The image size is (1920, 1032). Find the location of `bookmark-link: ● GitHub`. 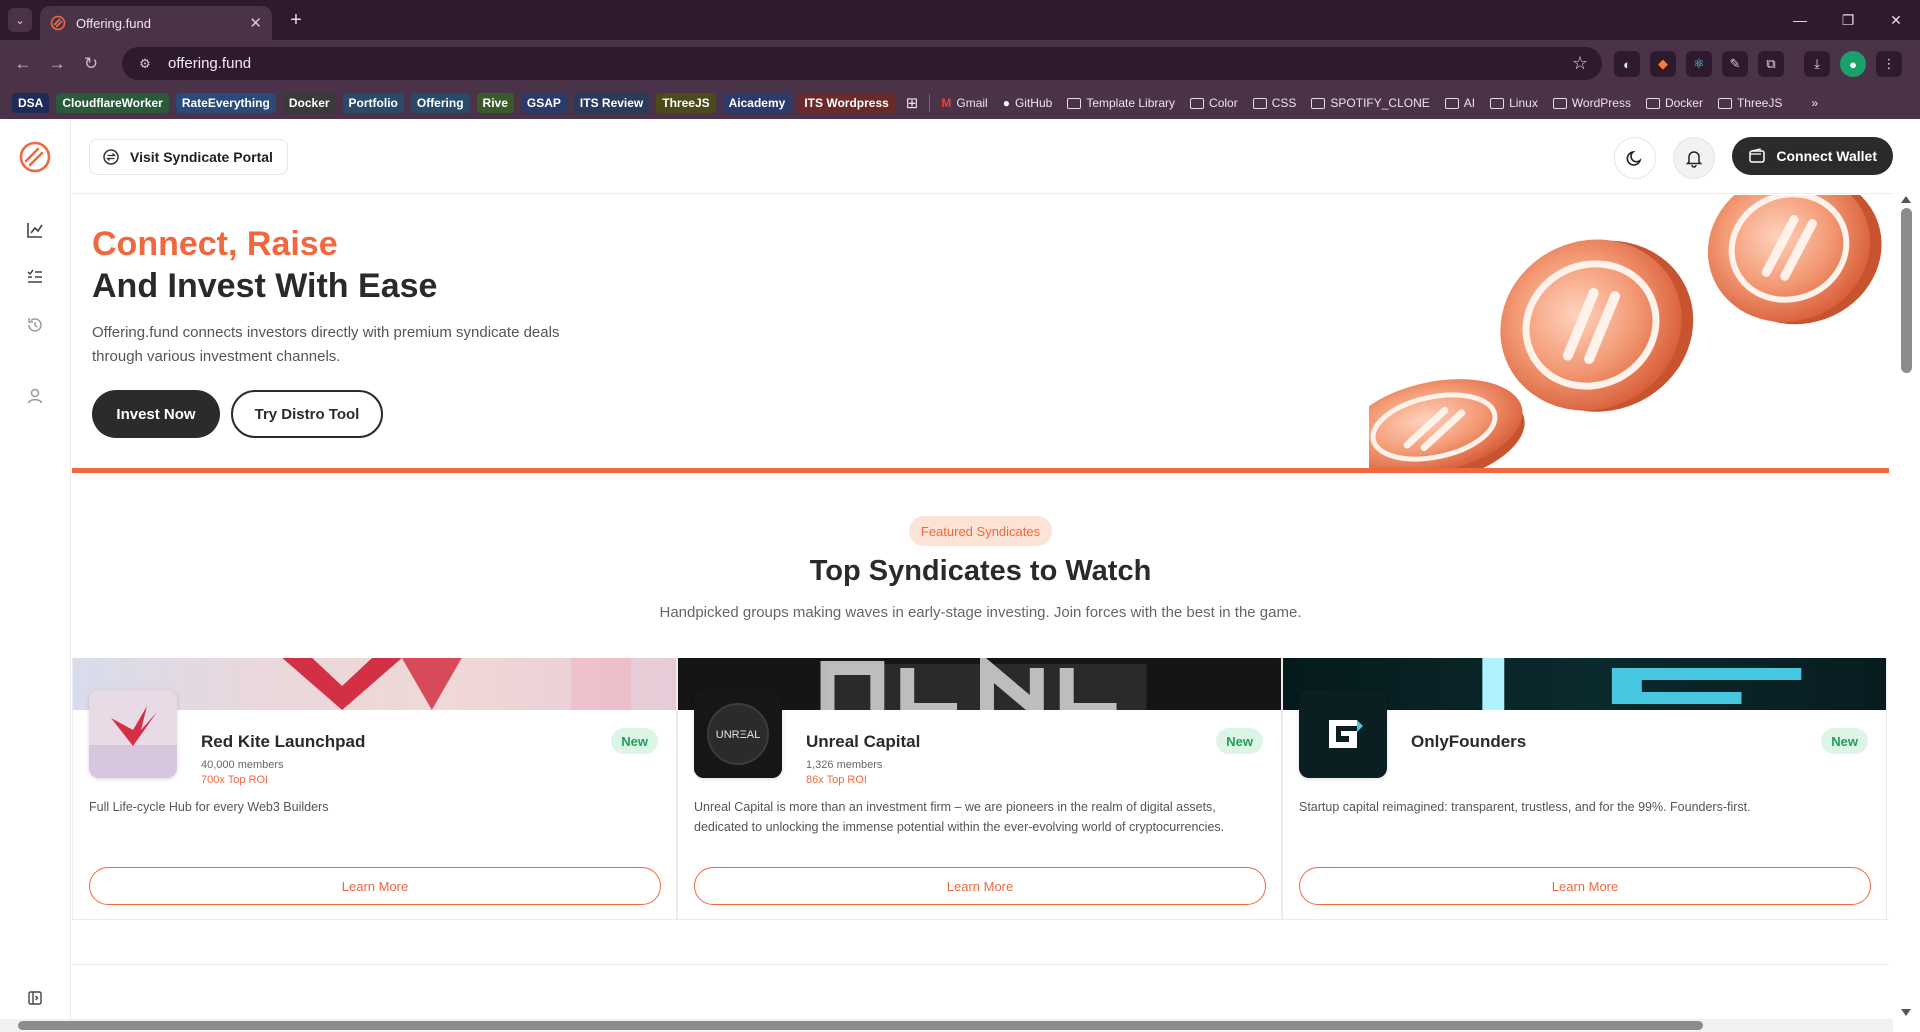

bookmark-link: ● GitHub is located at coordinates (1028, 103).